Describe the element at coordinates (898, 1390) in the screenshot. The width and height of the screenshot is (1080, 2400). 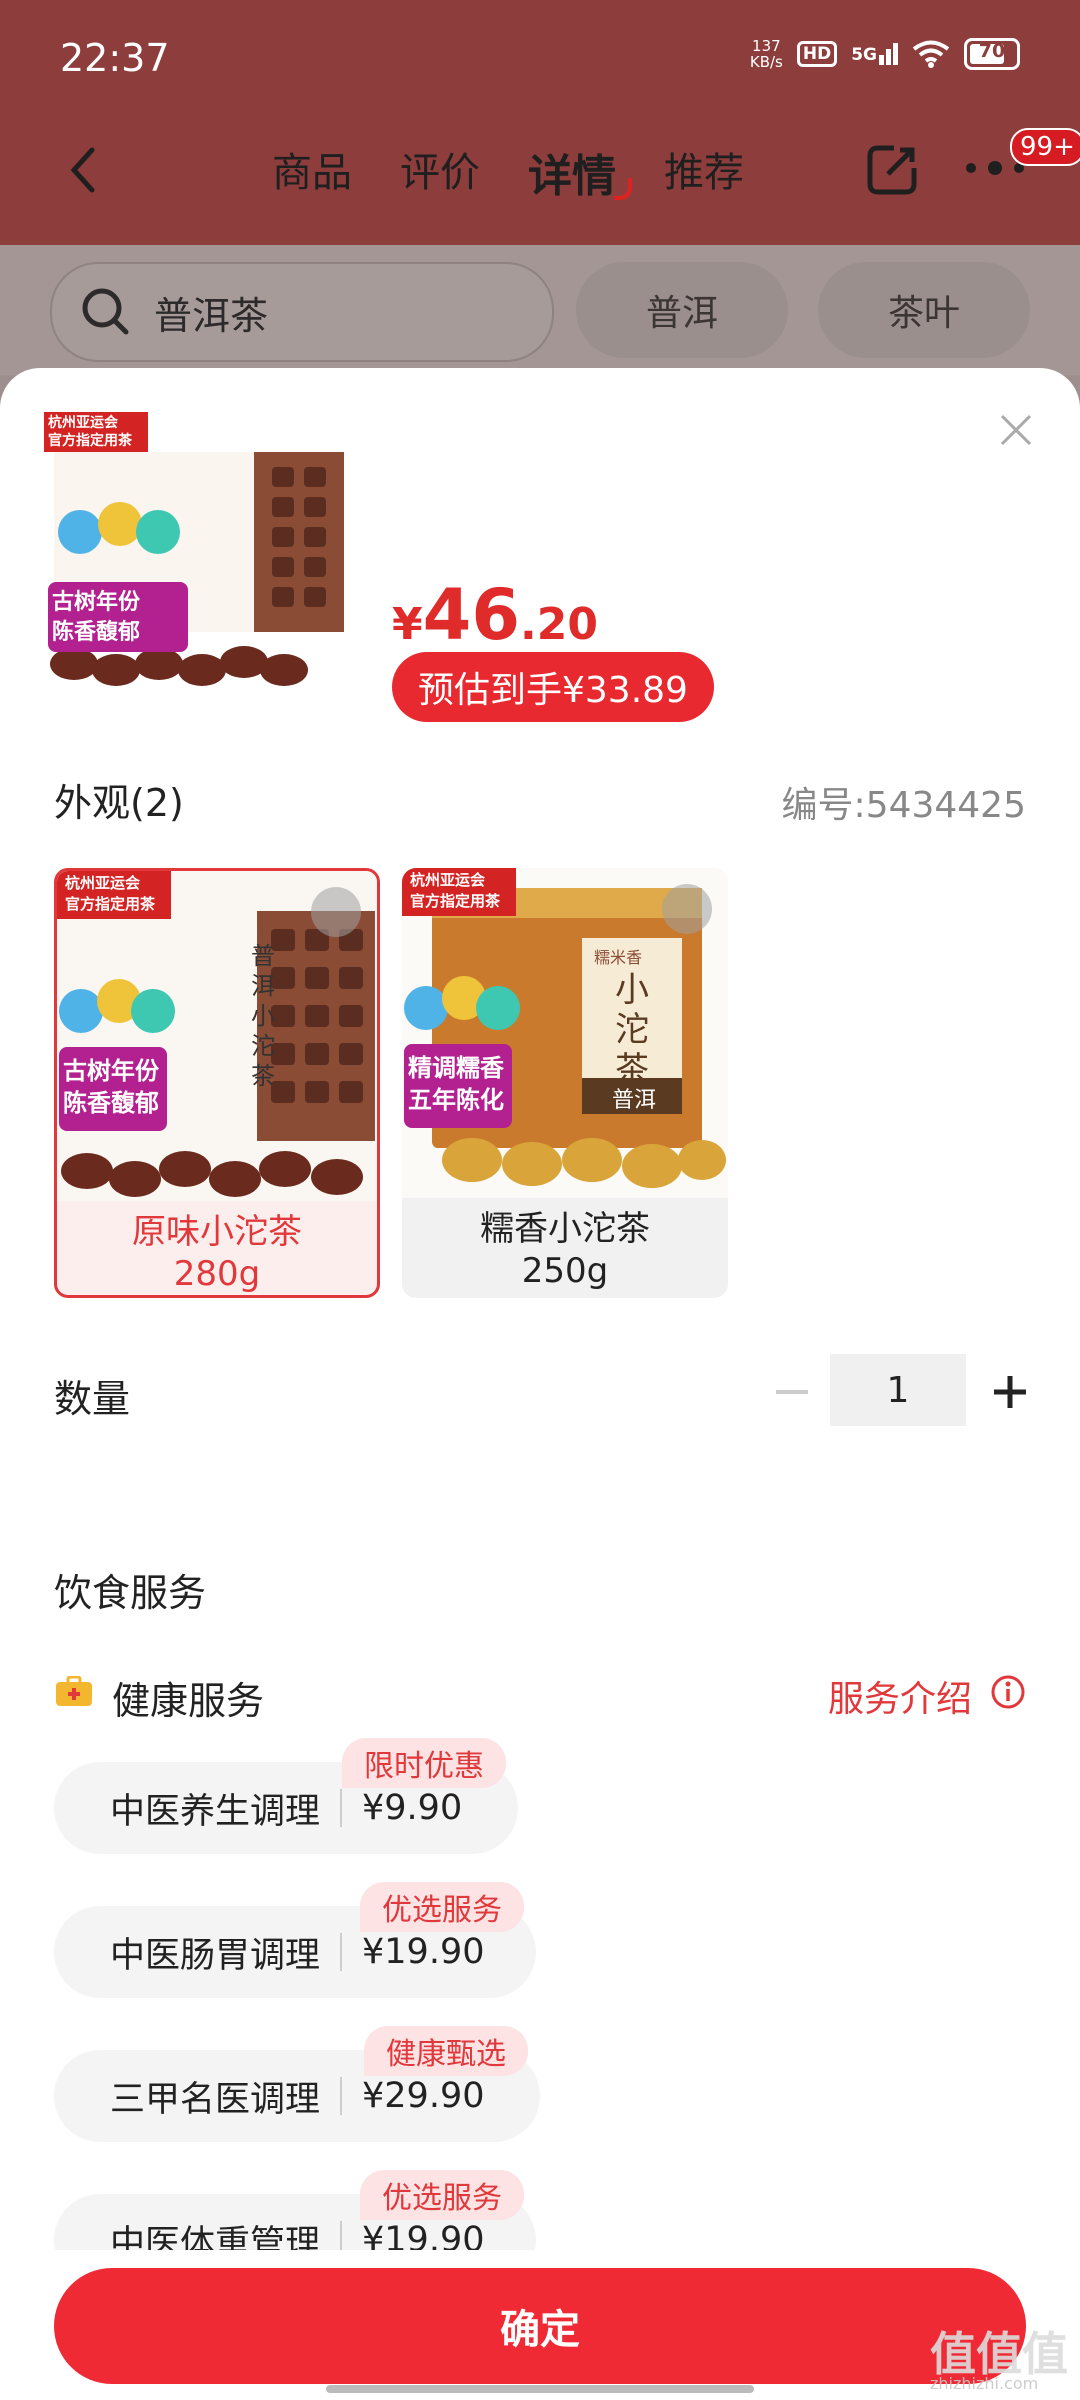
I see `quantity-field: 1` at that location.